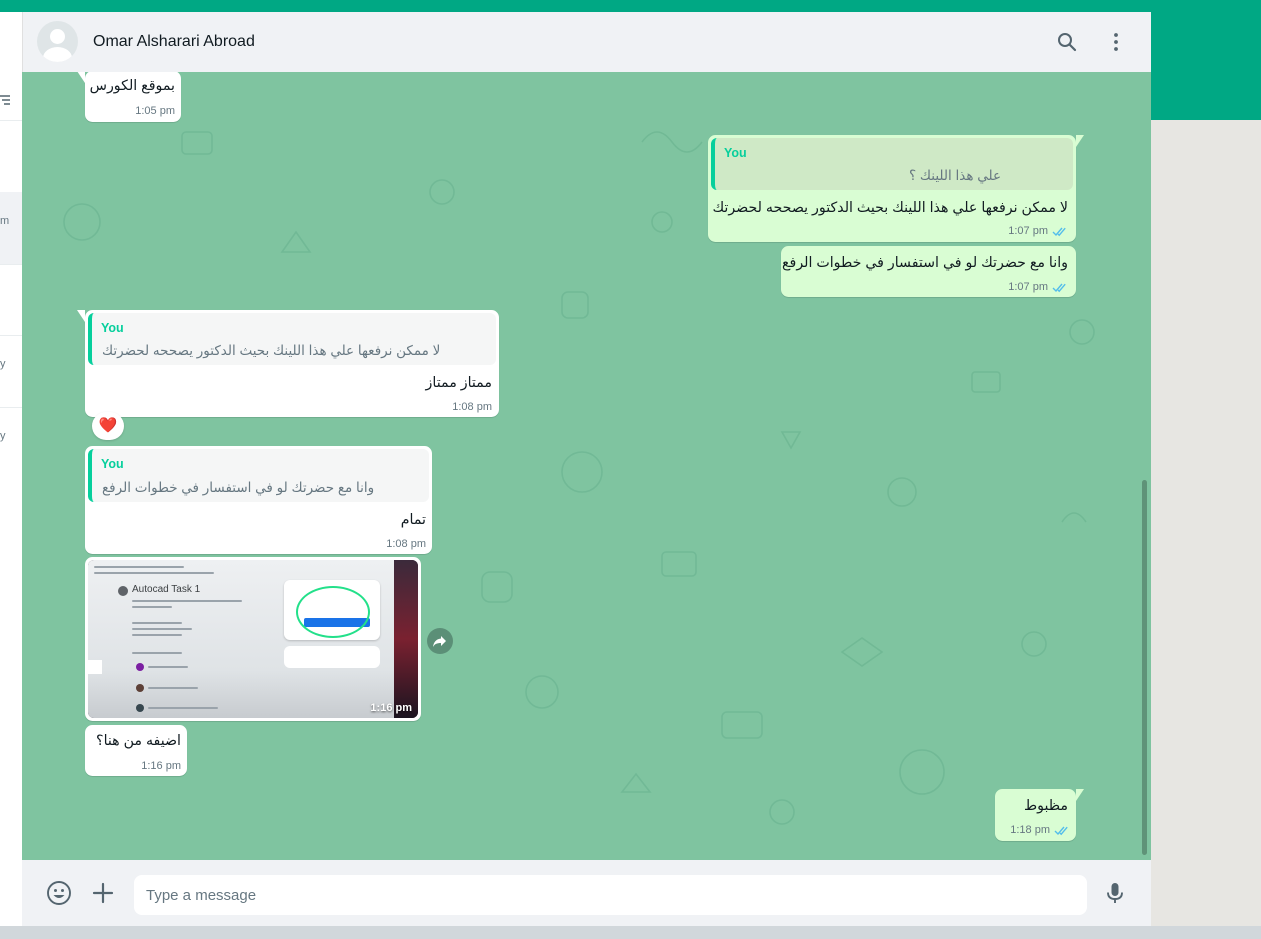  I want to click on plus-icon, so click(103, 893).